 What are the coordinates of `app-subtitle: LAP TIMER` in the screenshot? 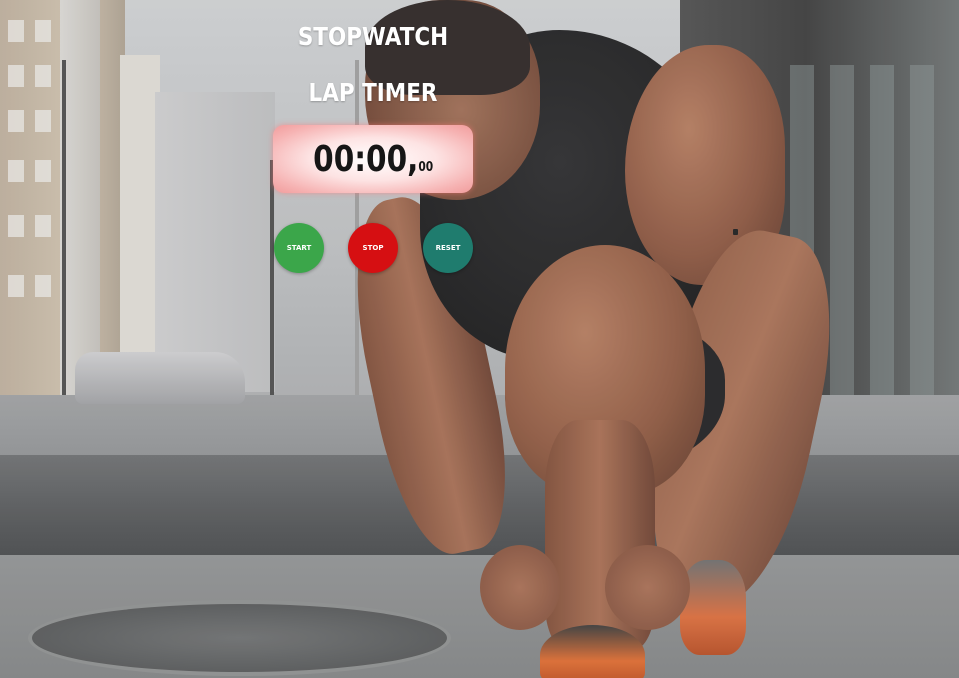 It's located at (373, 92).